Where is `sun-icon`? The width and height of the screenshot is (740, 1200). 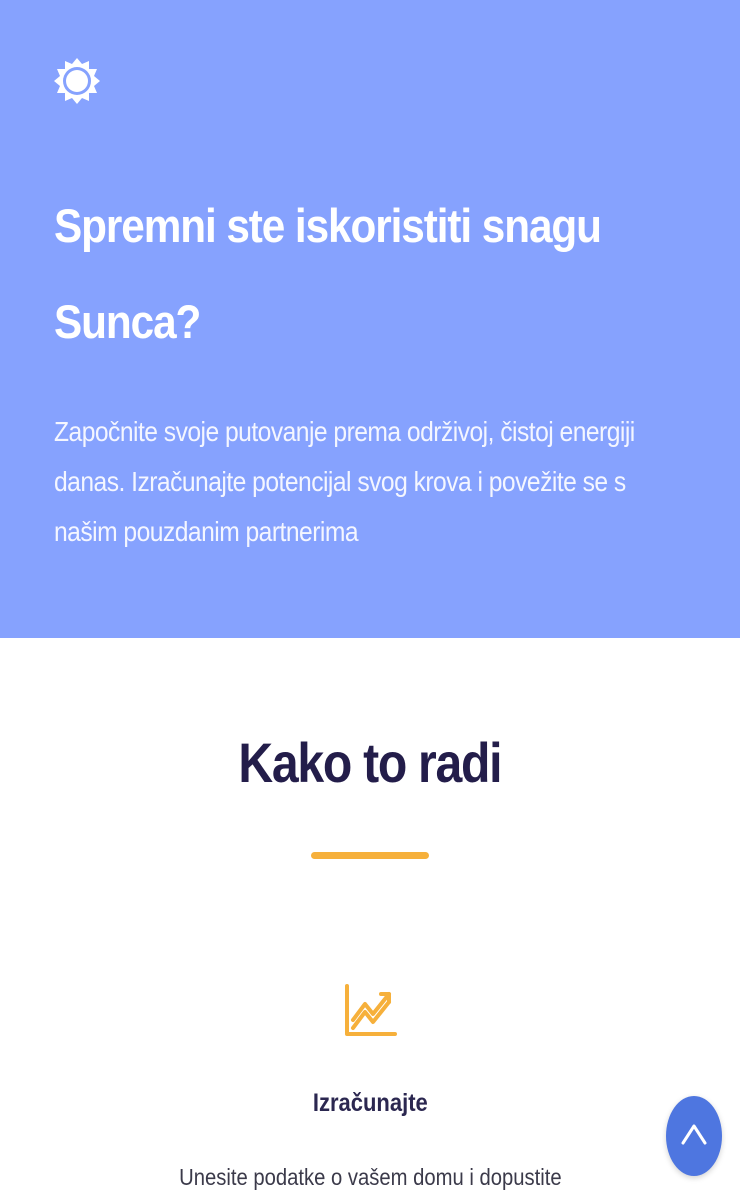 sun-icon is located at coordinates (77, 81).